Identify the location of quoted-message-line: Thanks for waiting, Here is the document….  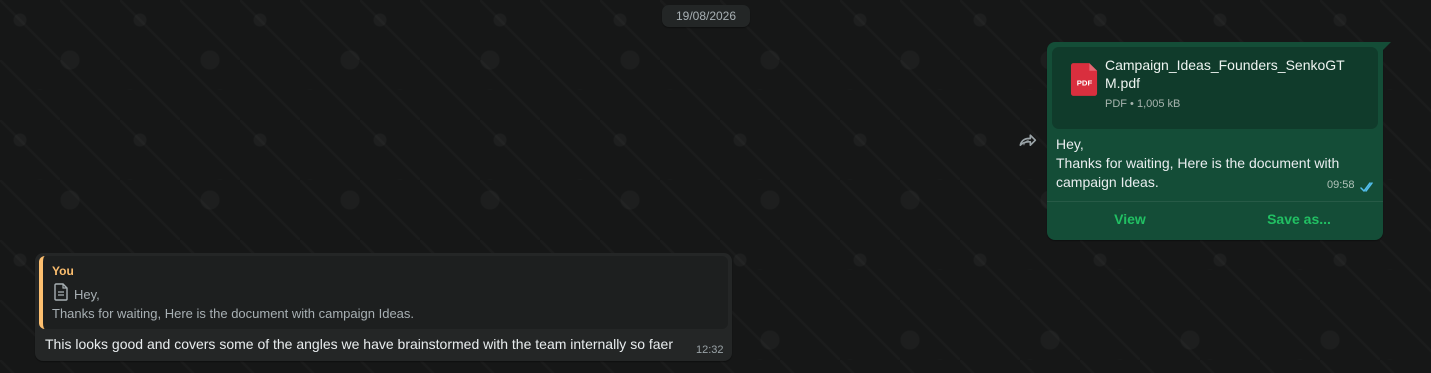
(233, 313).